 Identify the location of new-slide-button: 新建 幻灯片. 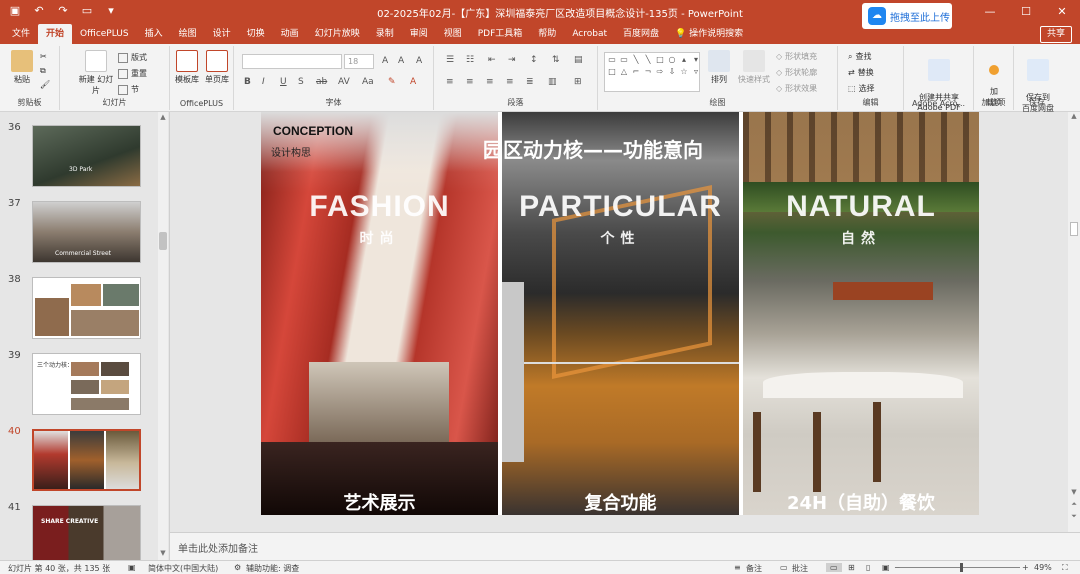
(96, 73).